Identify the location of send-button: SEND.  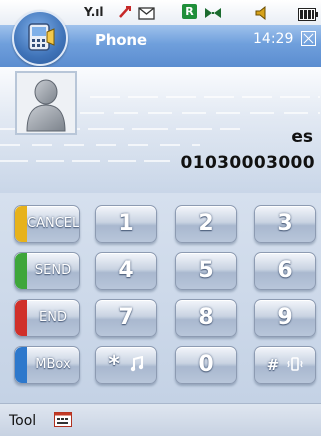
(47, 271).